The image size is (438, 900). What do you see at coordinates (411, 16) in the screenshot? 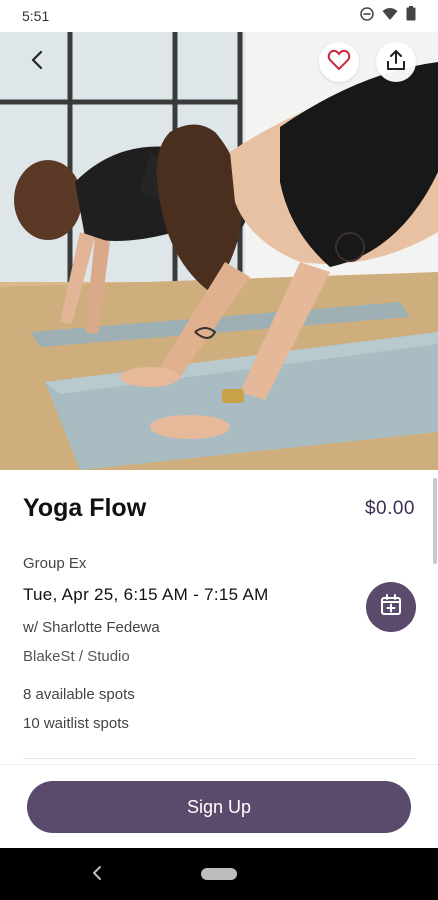
I see `battery-icon` at bounding box center [411, 16].